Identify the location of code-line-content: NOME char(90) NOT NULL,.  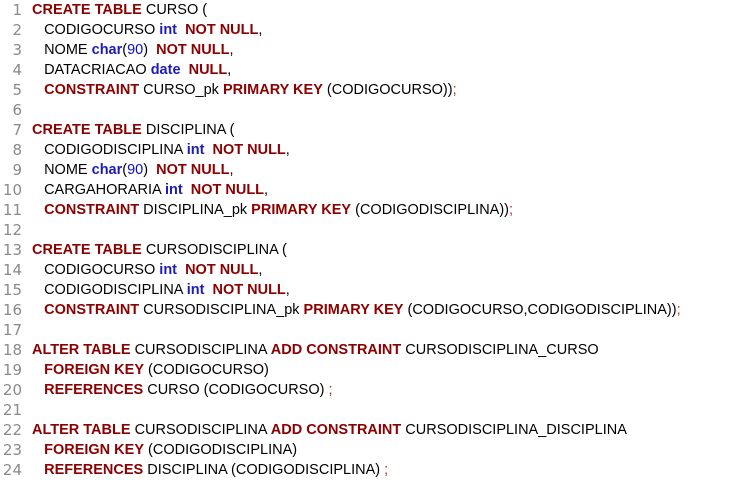
(132, 50).